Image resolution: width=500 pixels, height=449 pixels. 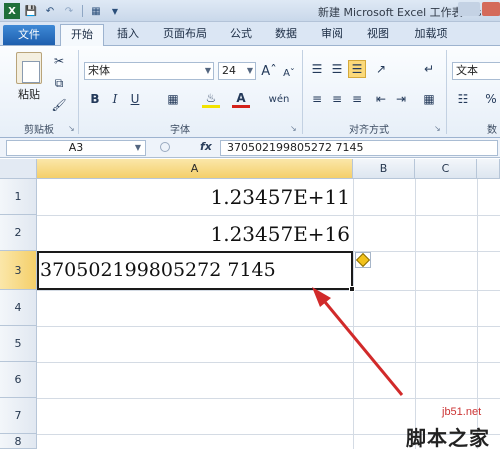 What do you see at coordinates (286, 35) in the screenshot?
I see `tab-data: 数据` at bounding box center [286, 35].